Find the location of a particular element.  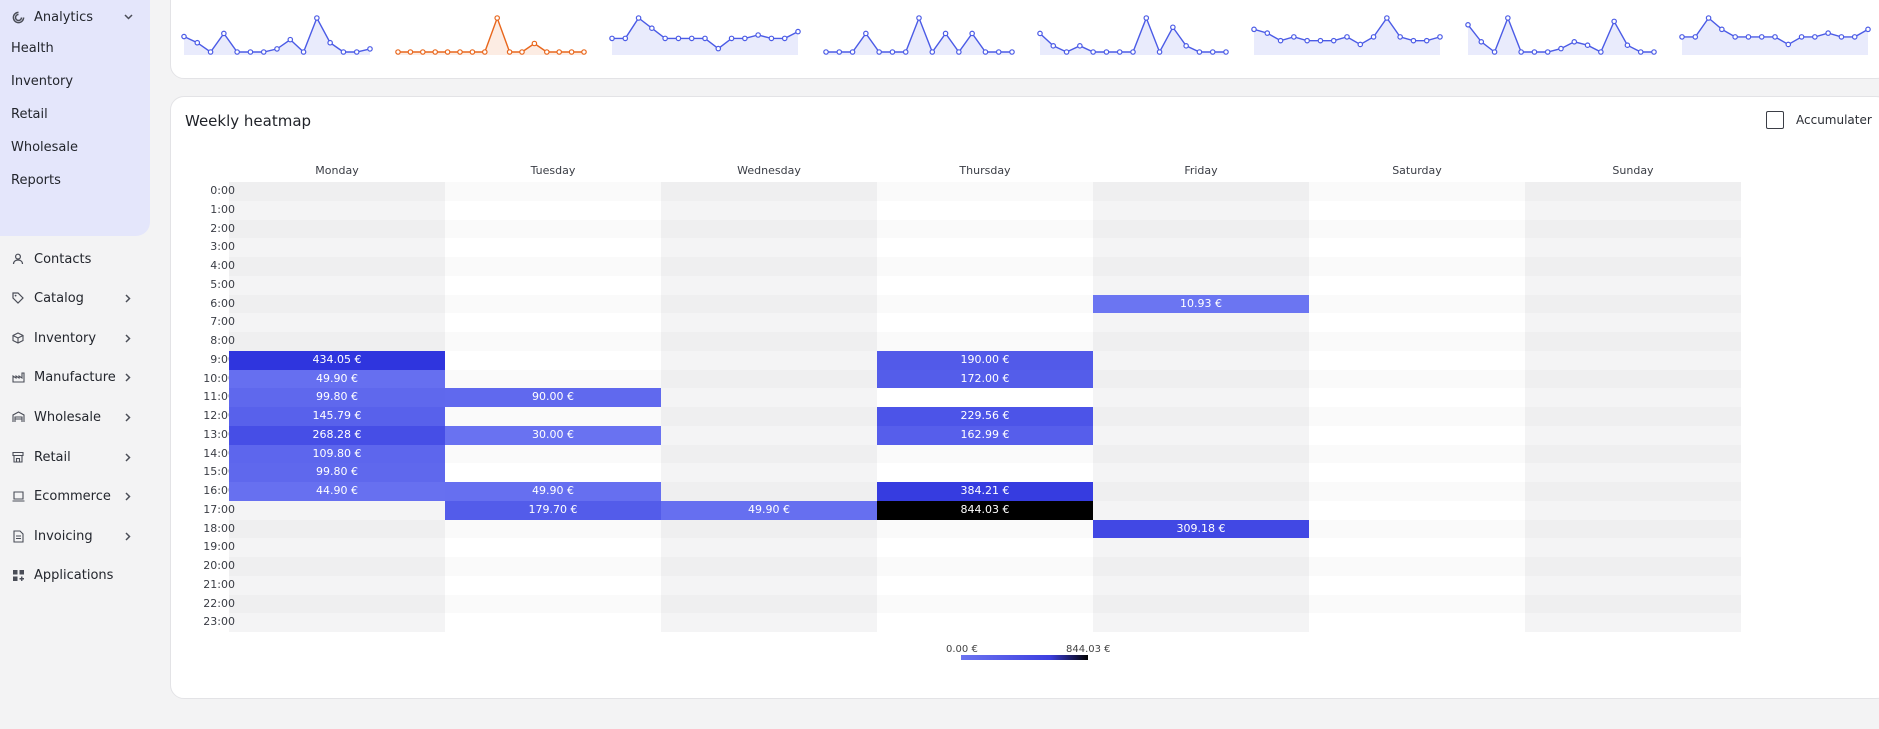

sparkline-chart is located at coordinates (1561, 35).